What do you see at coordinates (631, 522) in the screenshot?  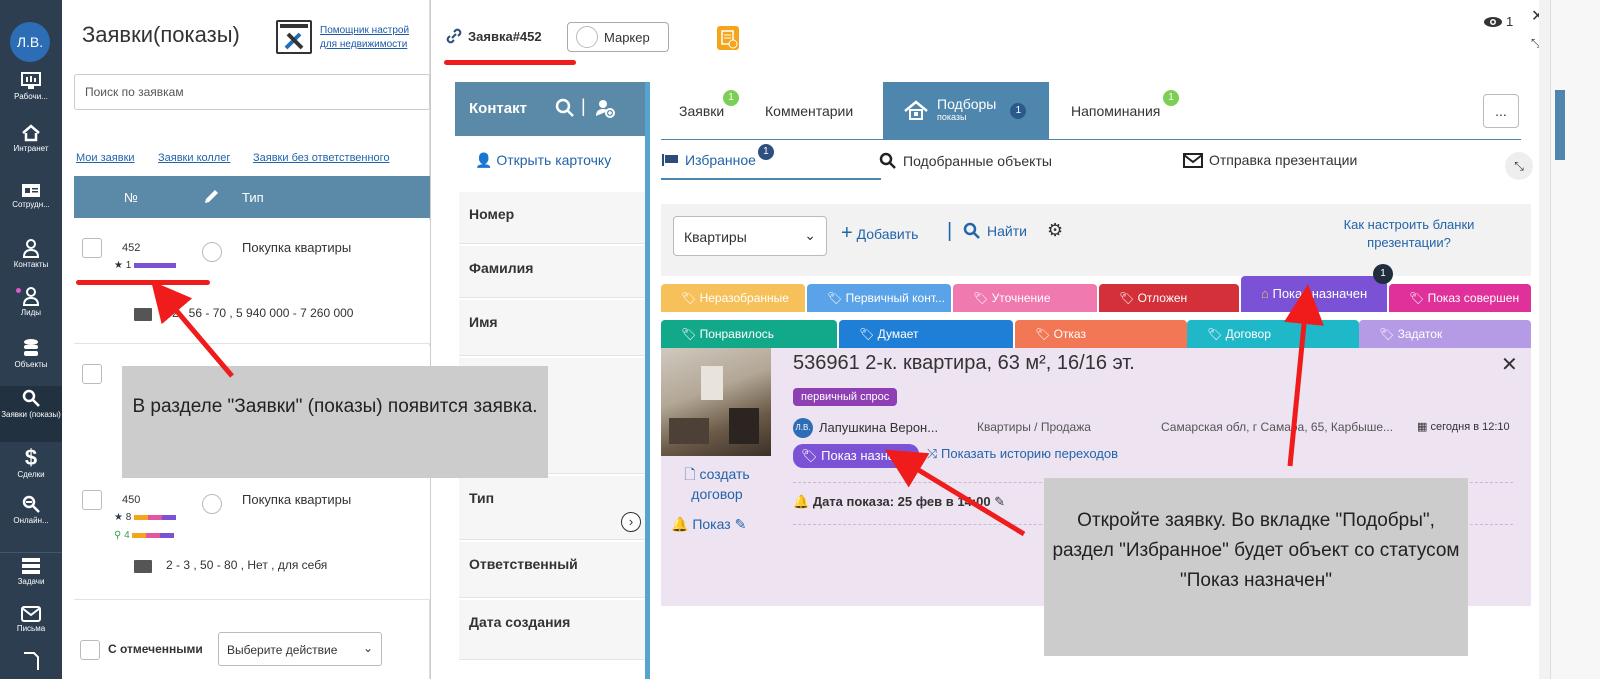 I see `expand-panel-icon: ›` at bounding box center [631, 522].